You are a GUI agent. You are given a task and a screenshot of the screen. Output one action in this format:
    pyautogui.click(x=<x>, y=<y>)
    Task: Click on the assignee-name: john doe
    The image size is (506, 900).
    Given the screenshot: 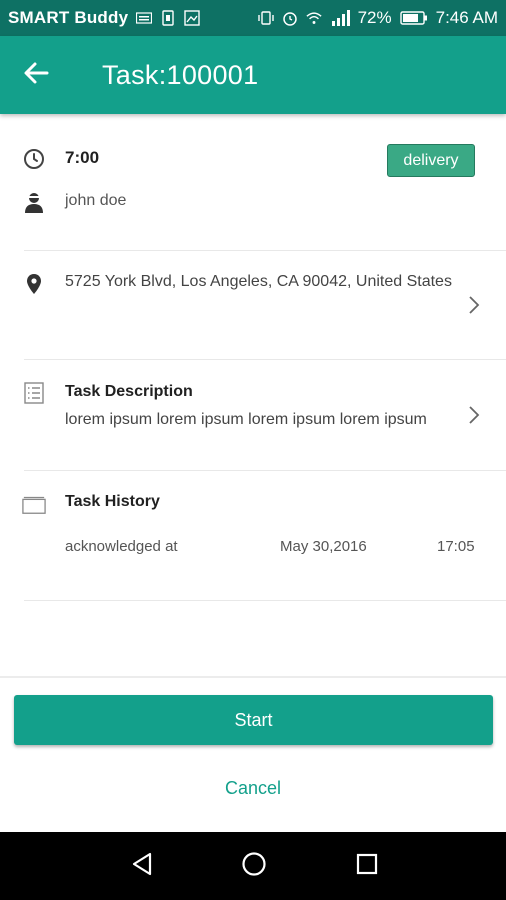 What is the action you would take?
    pyautogui.click(x=96, y=200)
    